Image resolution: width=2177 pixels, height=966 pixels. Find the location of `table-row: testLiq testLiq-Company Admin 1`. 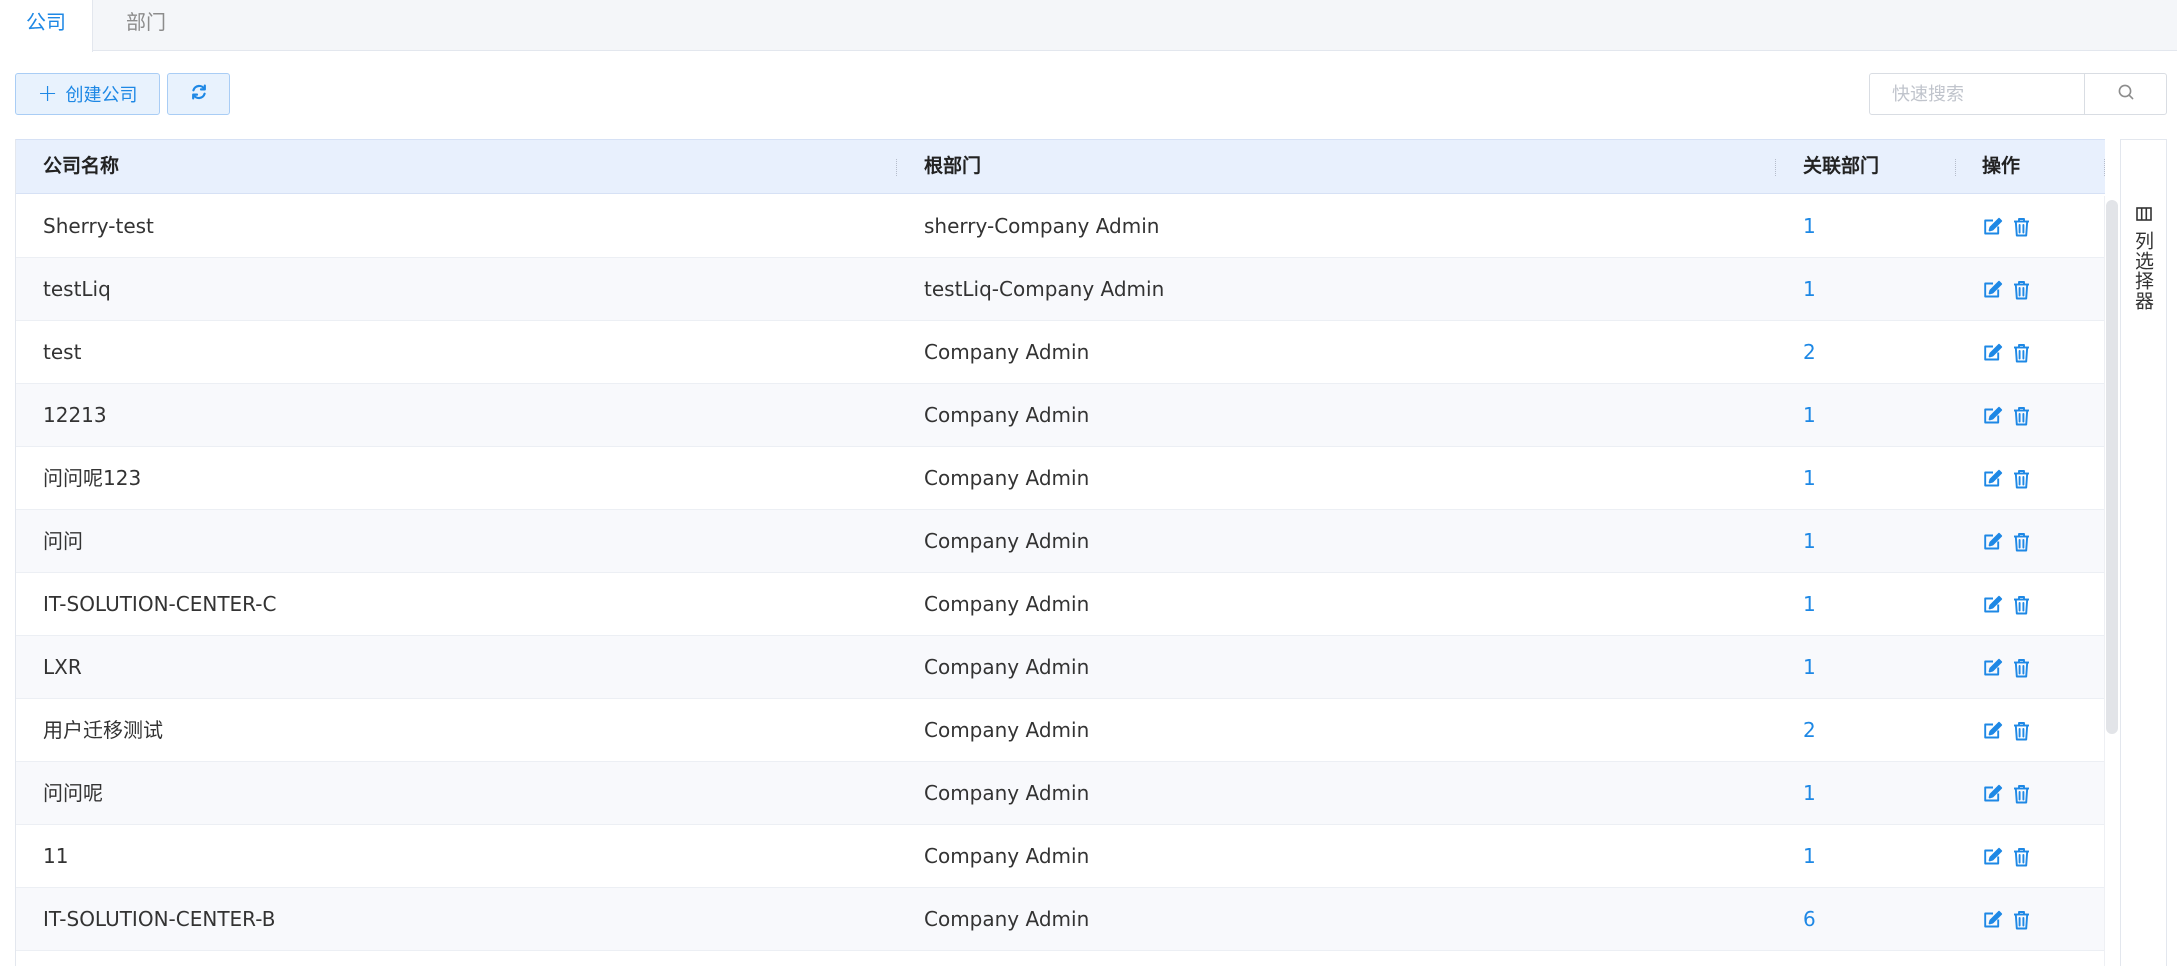

table-row: testLiq testLiq-Company Admin 1 is located at coordinates (1060, 289).